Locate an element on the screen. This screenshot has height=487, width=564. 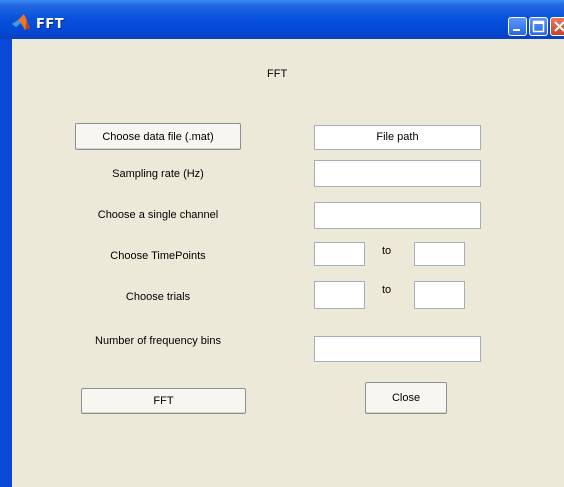
freq-bins-field is located at coordinates (397, 349).